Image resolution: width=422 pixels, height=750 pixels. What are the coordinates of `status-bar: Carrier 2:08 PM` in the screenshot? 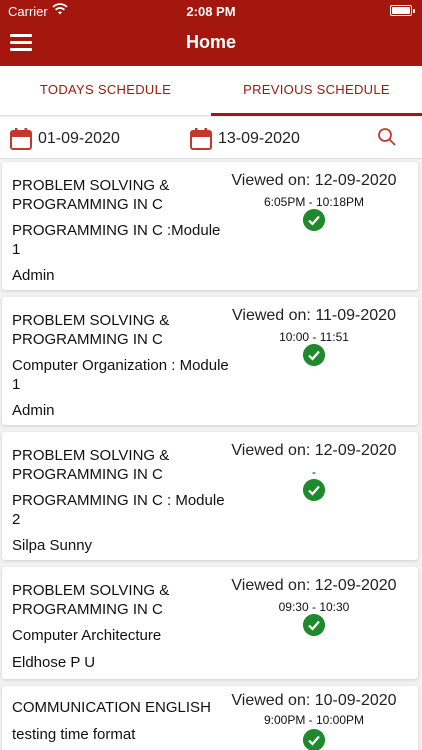 It's located at (211, 11).